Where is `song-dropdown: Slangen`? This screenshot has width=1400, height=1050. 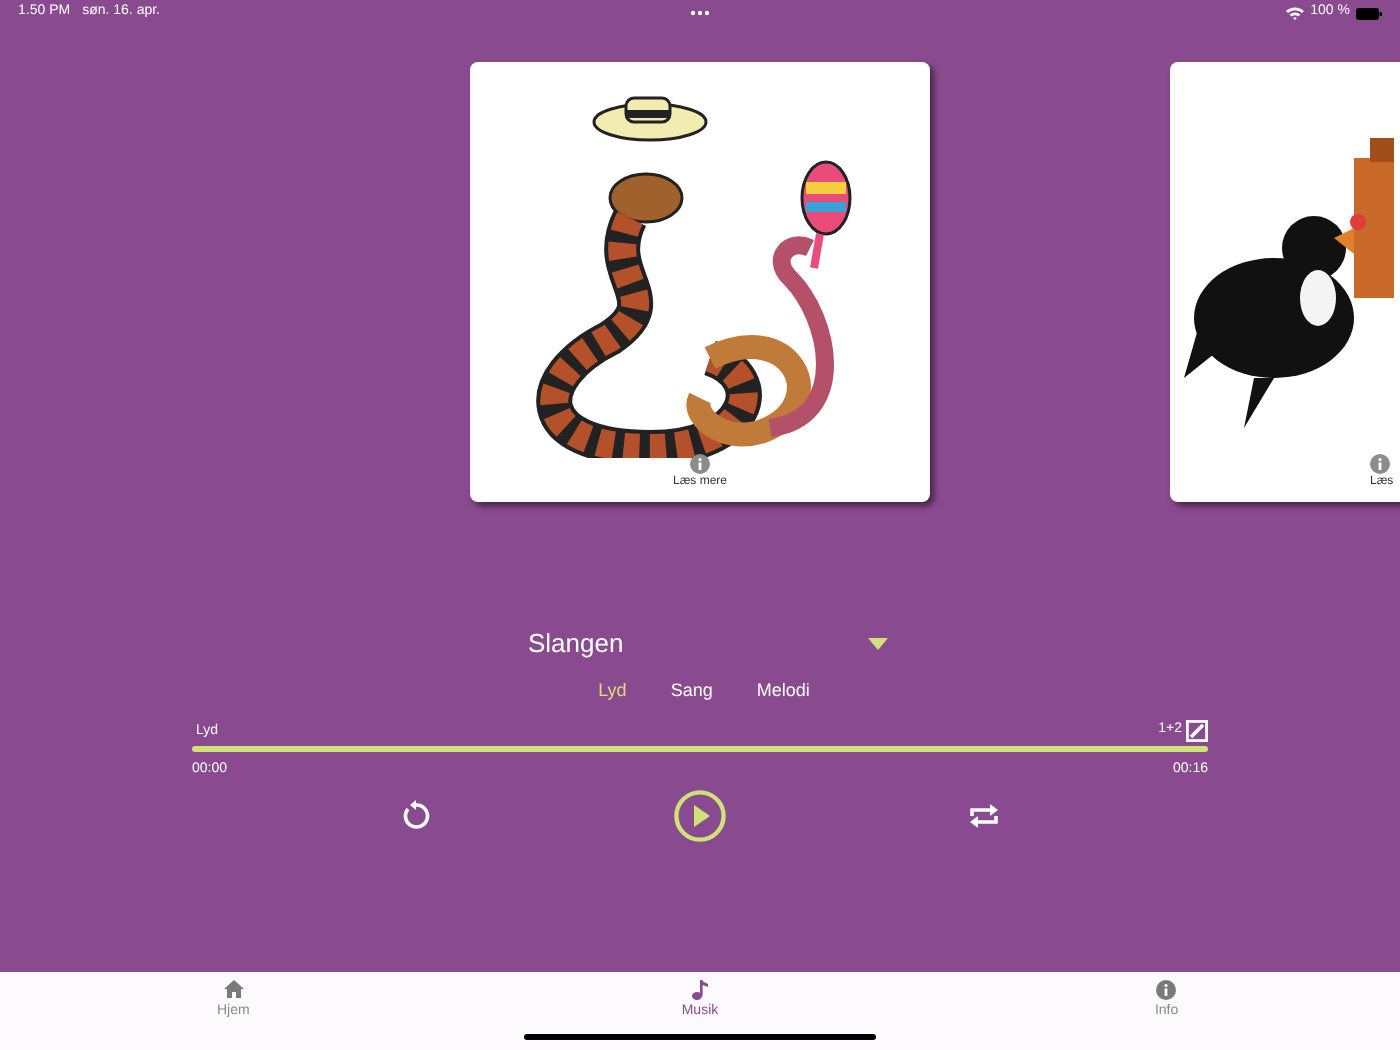 song-dropdown: Slangen is located at coordinates (708, 644).